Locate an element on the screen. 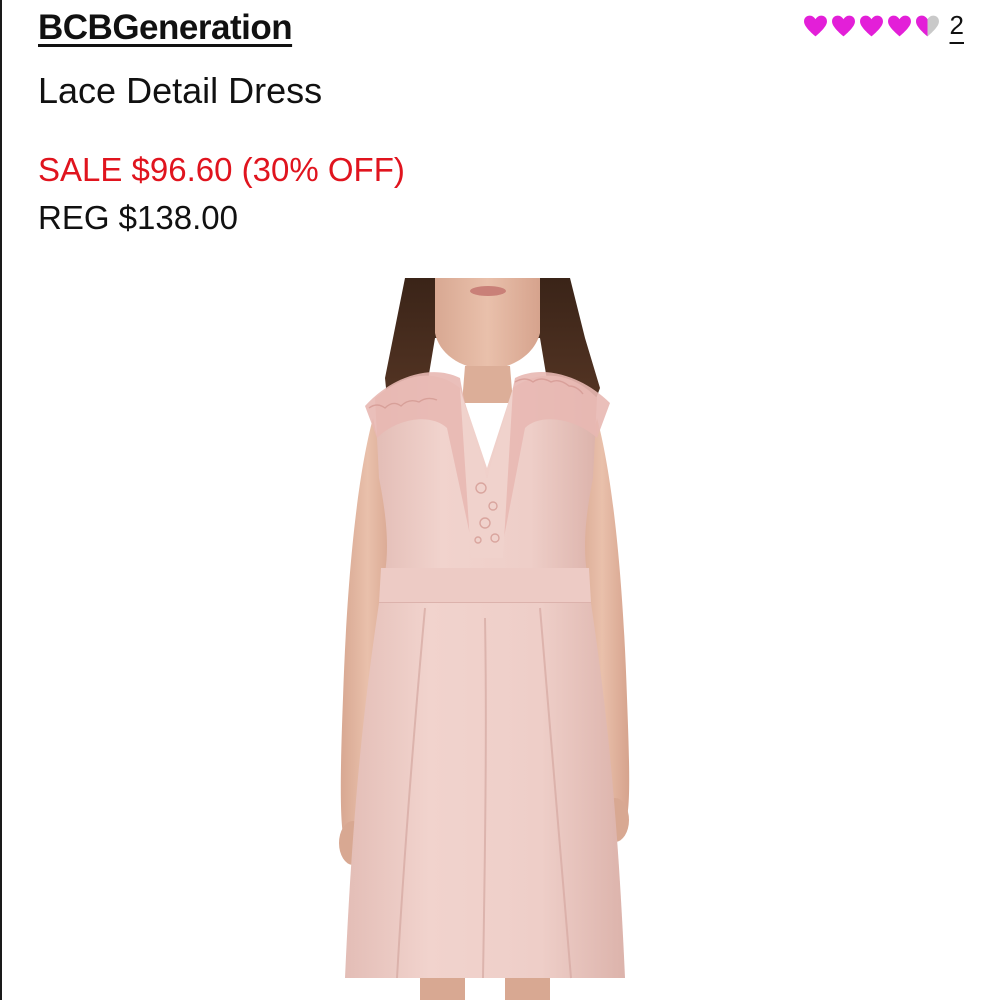 The height and width of the screenshot is (1000, 1000). left-border is located at coordinates (1, 500).